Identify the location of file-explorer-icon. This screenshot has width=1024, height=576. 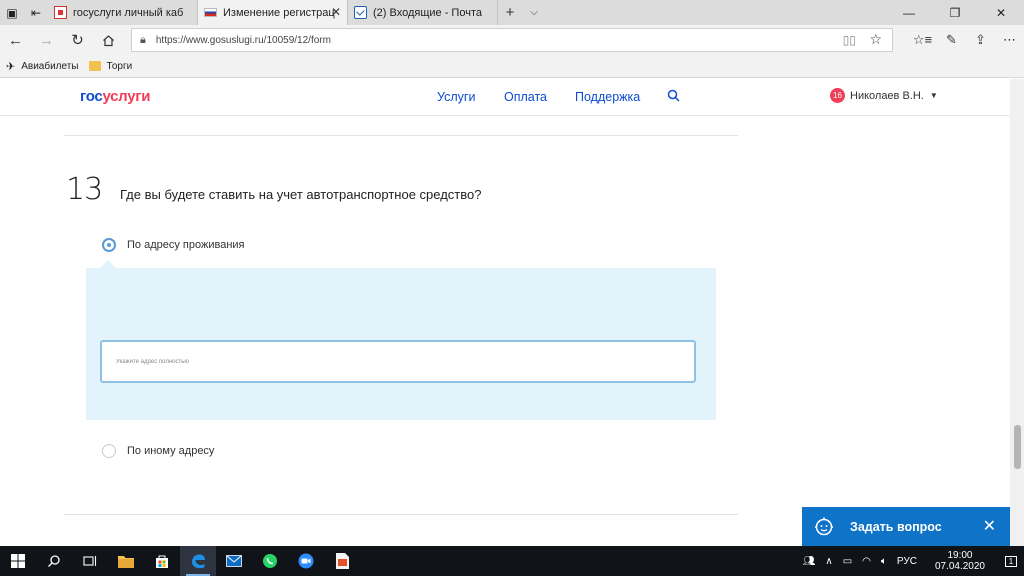
(126, 561).